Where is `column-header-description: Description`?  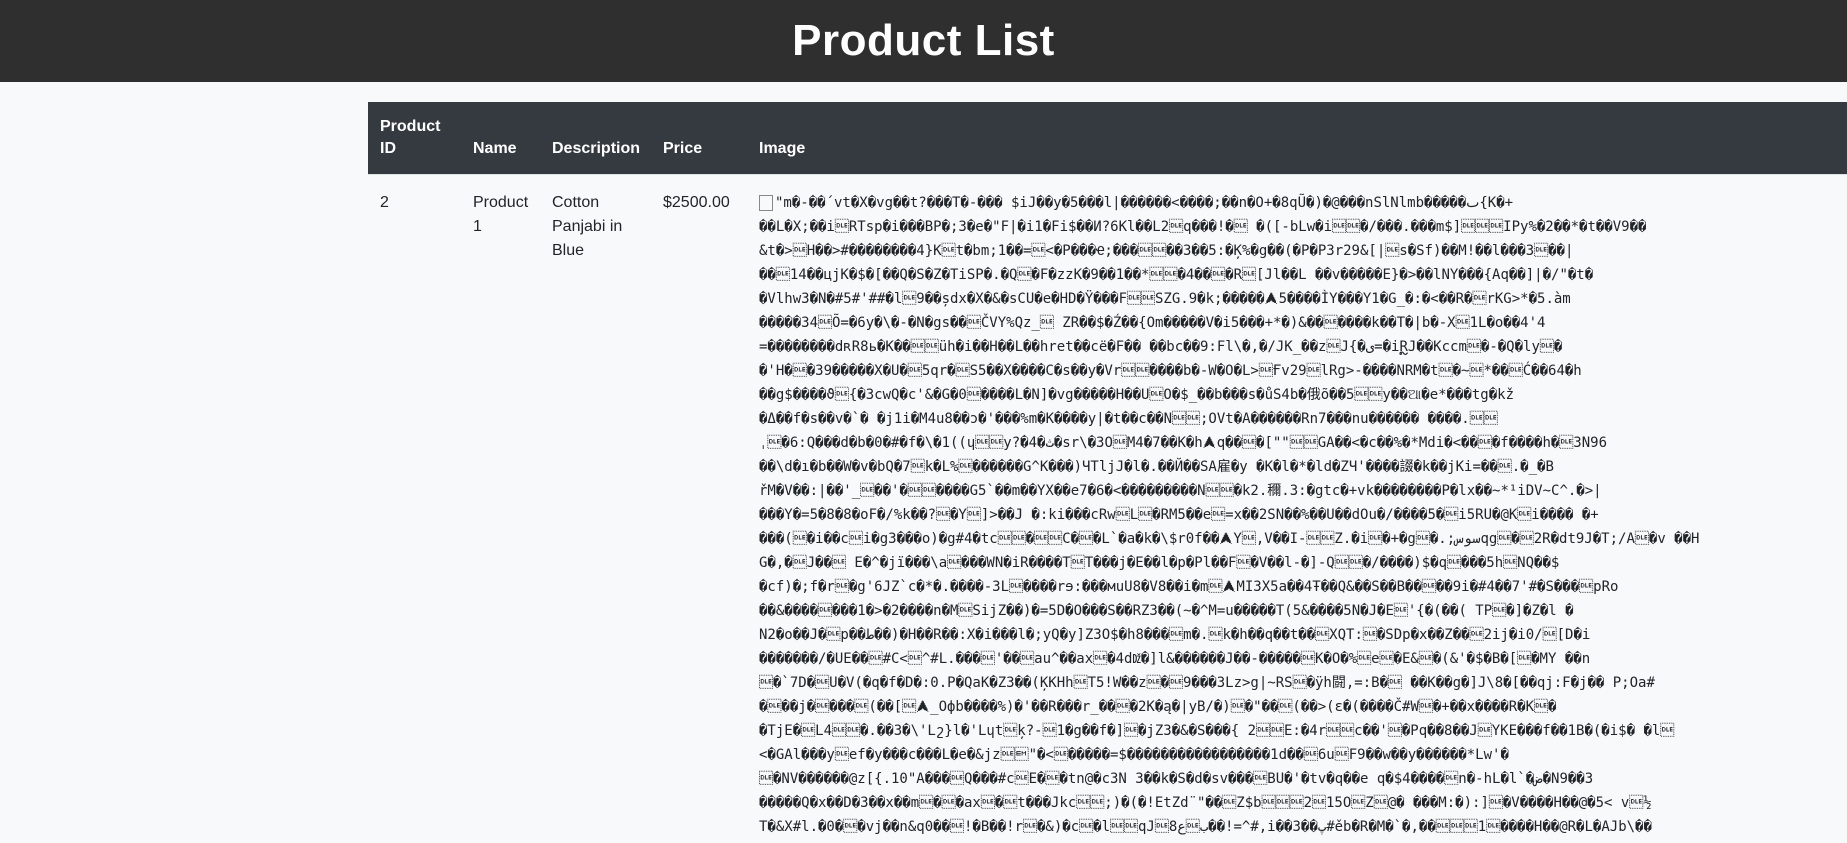 column-header-description: Description is located at coordinates (595, 138).